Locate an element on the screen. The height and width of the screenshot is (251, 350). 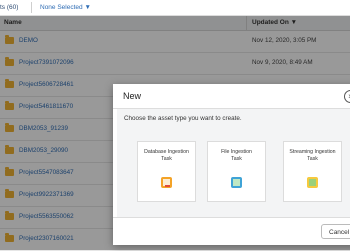
selection-label: None Selected is located at coordinates (61, 7).